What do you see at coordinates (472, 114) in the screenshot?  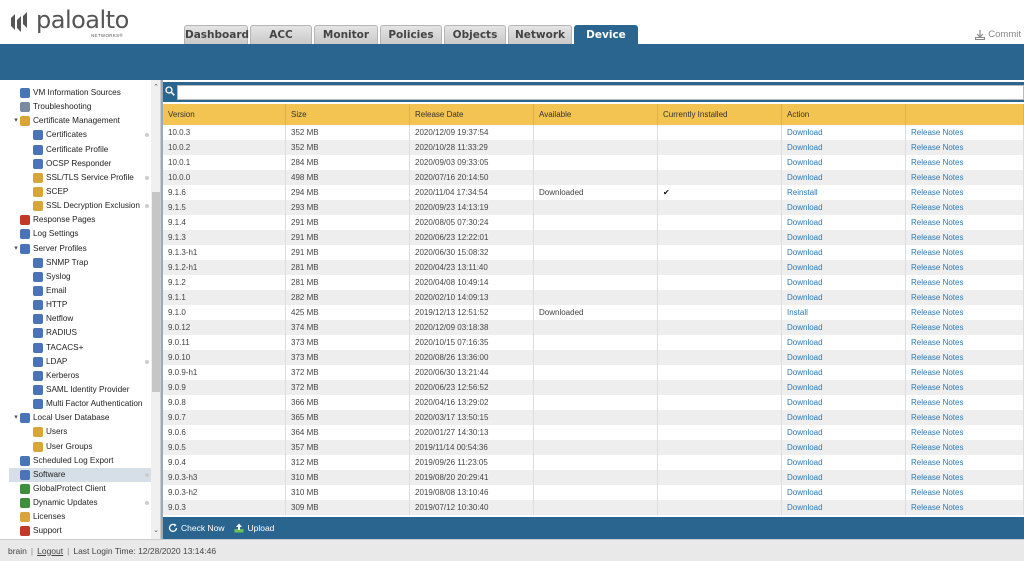 I see `col-header-release-date: Release Date` at bounding box center [472, 114].